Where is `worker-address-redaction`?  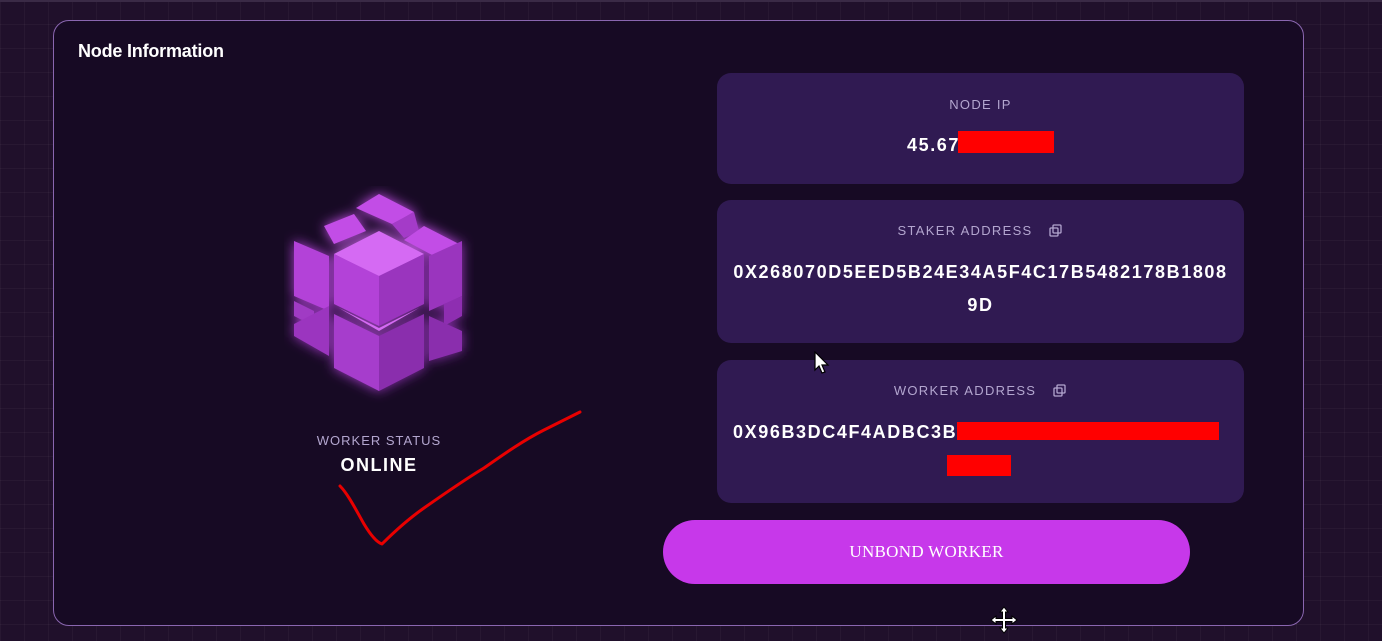
worker-address-redaction is located at coordinates (1088, 431).